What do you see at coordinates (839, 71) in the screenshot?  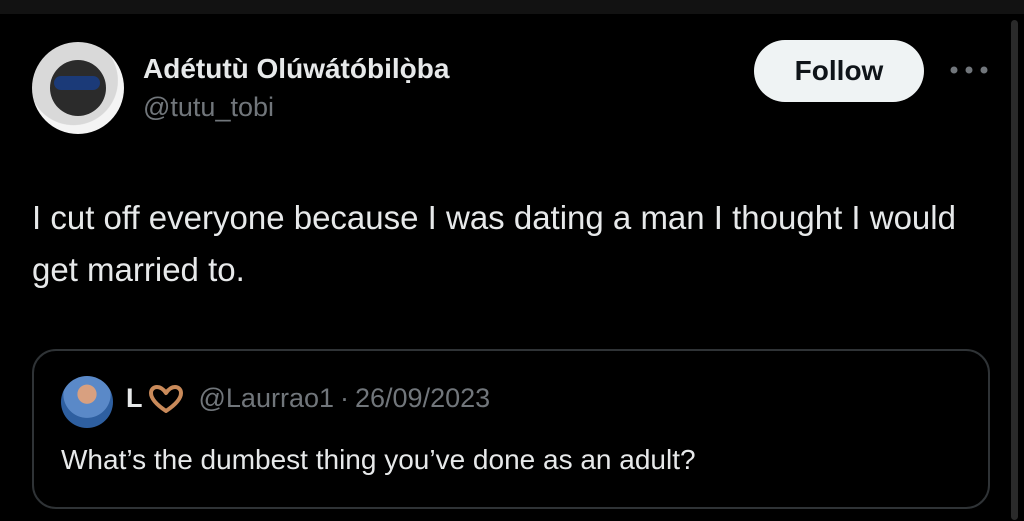 I see `follow-button: Follow` at bounding box center [839, 71].